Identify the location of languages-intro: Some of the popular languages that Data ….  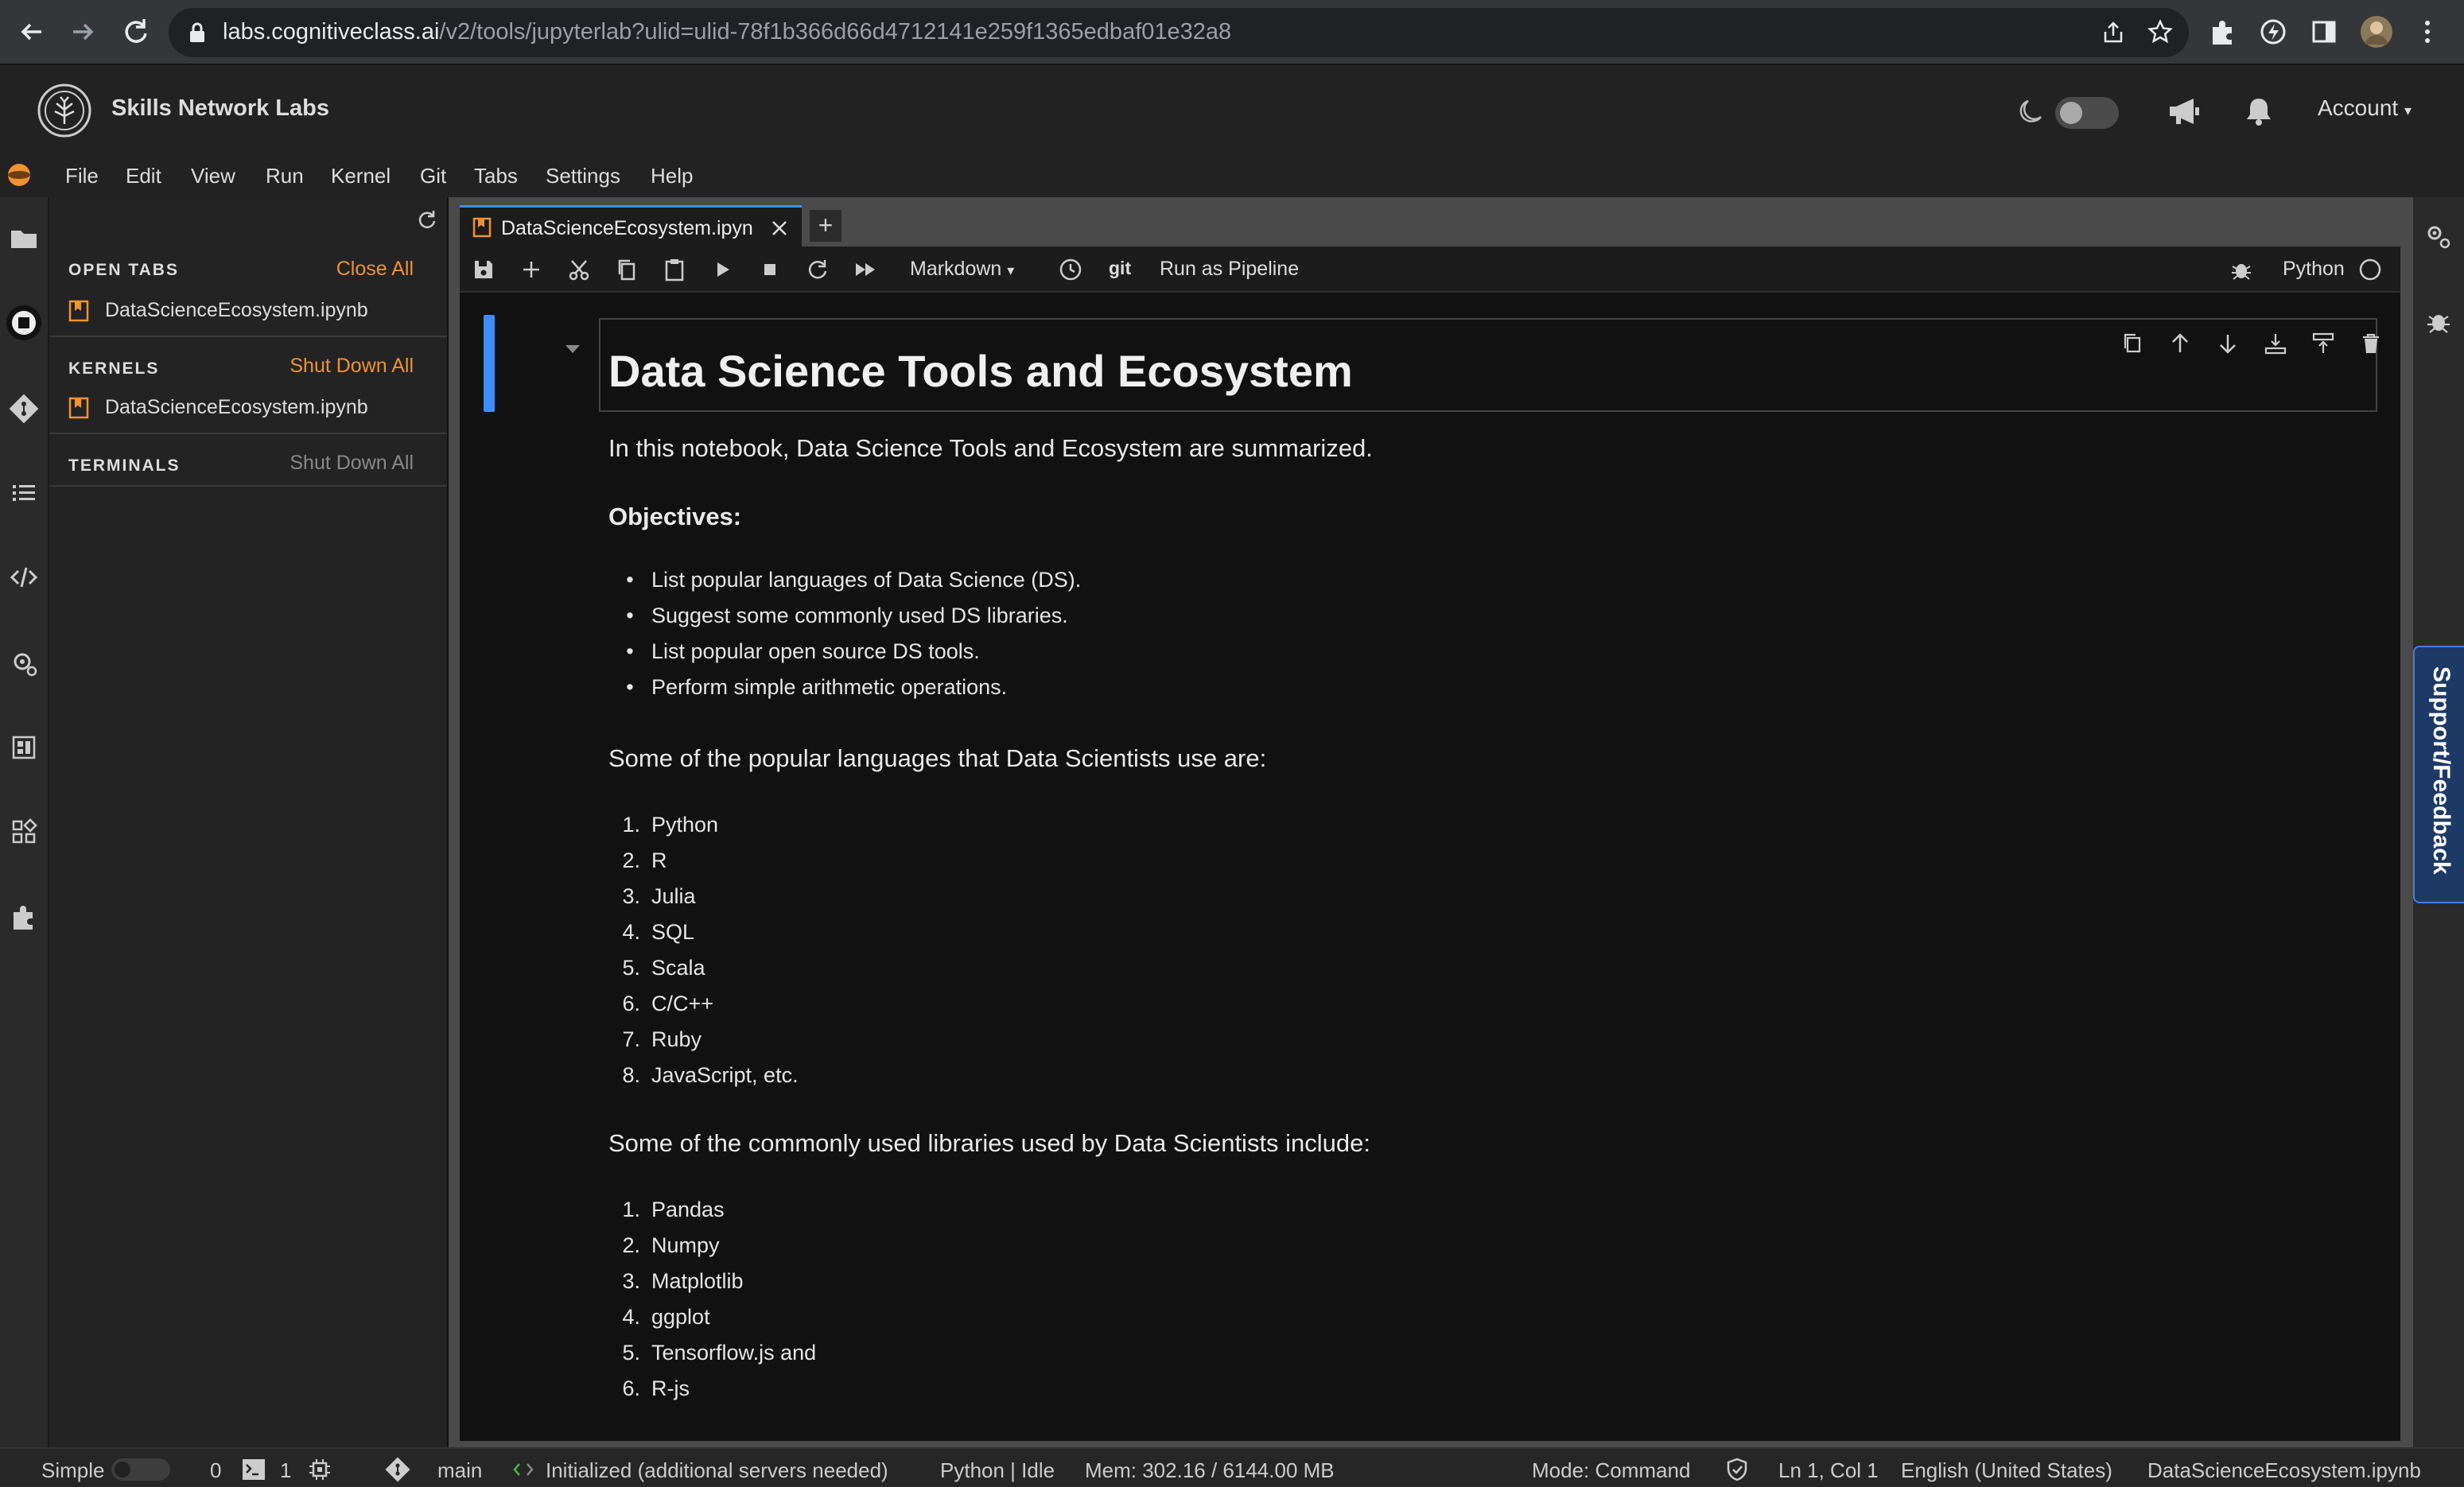
(937, 758).